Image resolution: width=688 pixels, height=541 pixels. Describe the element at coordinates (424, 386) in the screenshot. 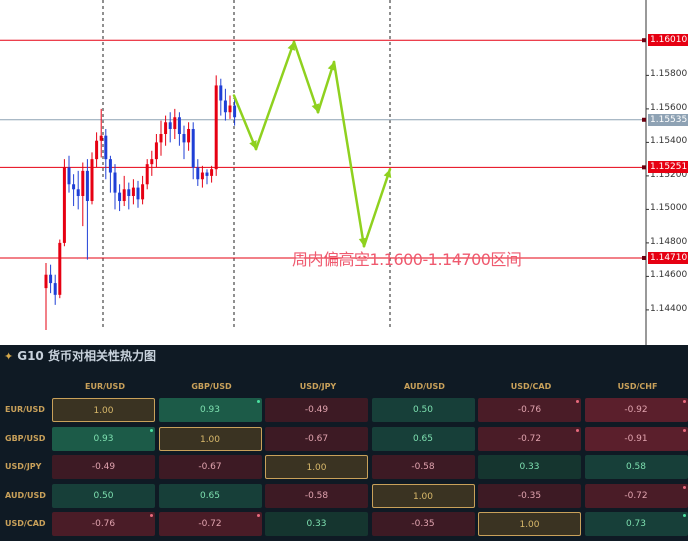

I see `heatmap-column-header: AUD/USD` at that location.